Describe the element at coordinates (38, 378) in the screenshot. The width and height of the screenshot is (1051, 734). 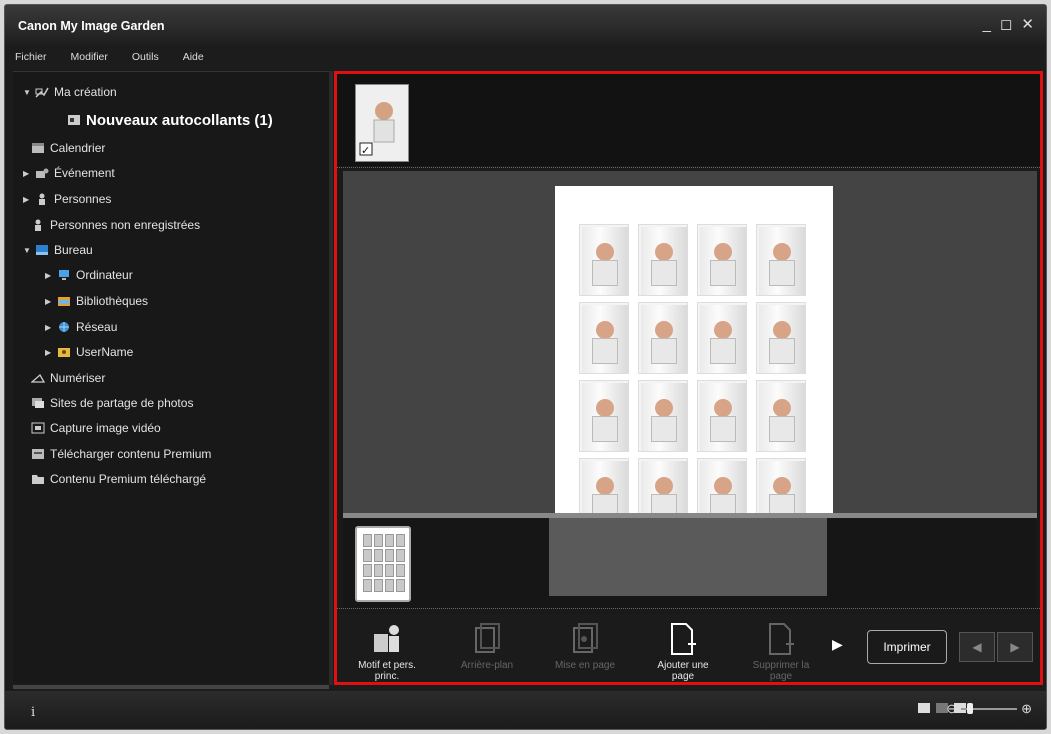
I see `scan-icon` at that location.